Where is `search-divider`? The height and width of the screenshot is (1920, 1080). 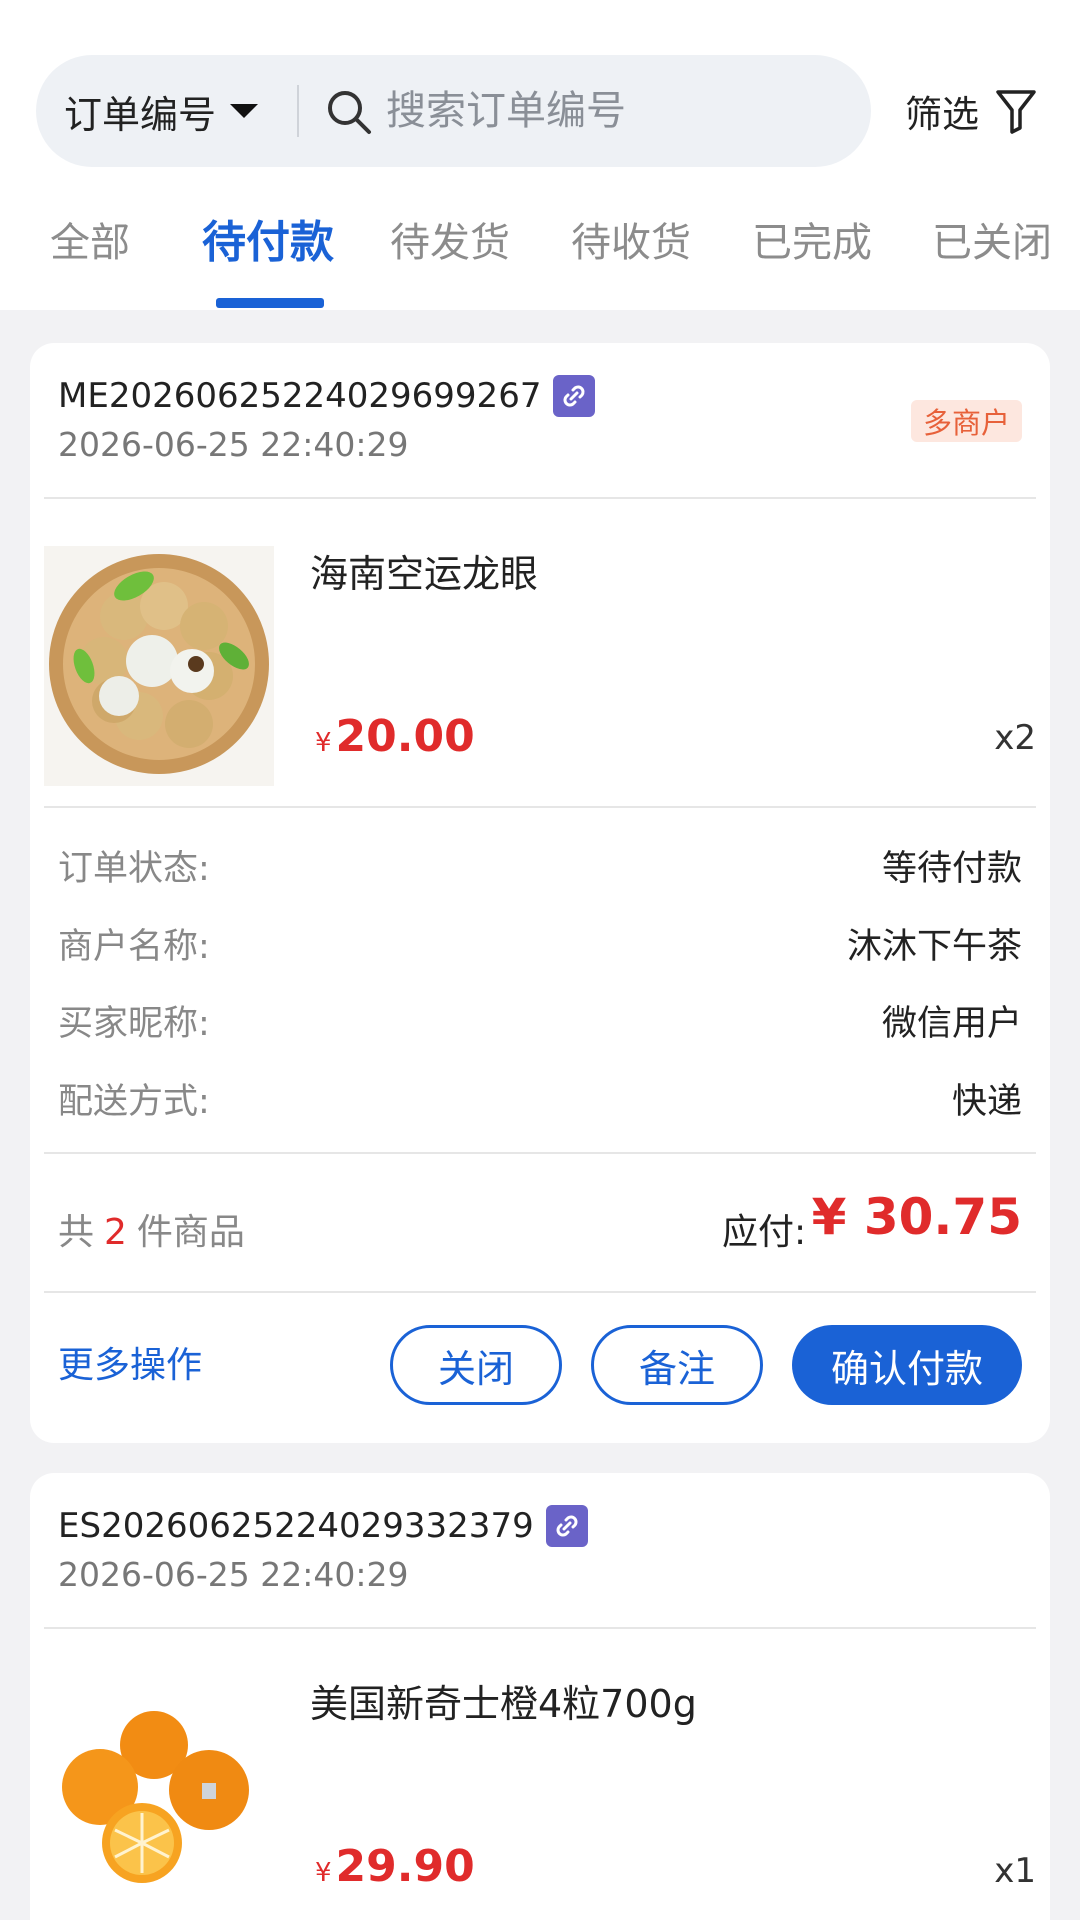
search-divider is located at coordinates (298, 111).